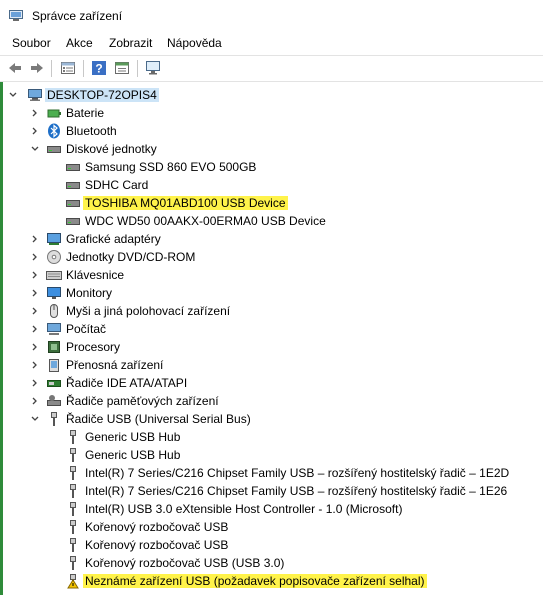  What do you see at coordinates (89, 293) in the screenshot?
I see `tree-item-label: Monitory` at bounding box center [89, 293].